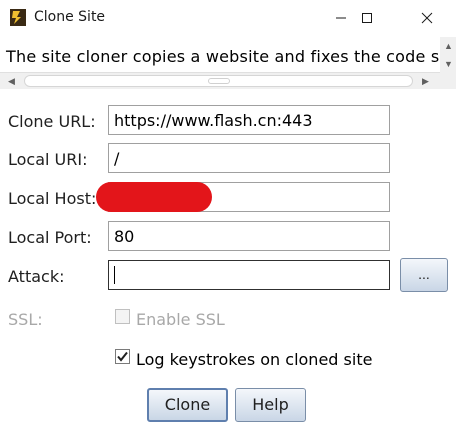  I want to click on maximize-icon, so click(367, 18).